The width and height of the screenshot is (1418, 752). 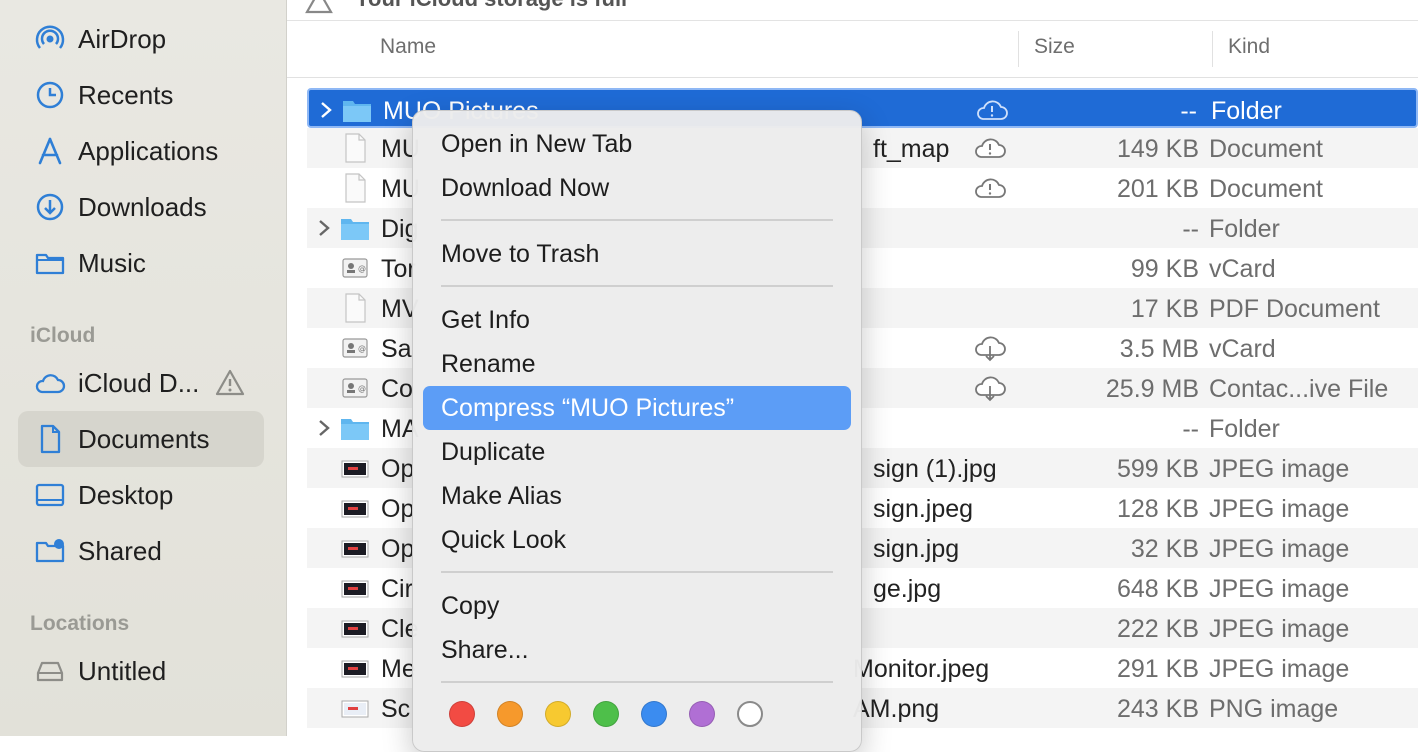 I want to click on sidebar-item-desktop: Desktop, so click(x=141, y=495).